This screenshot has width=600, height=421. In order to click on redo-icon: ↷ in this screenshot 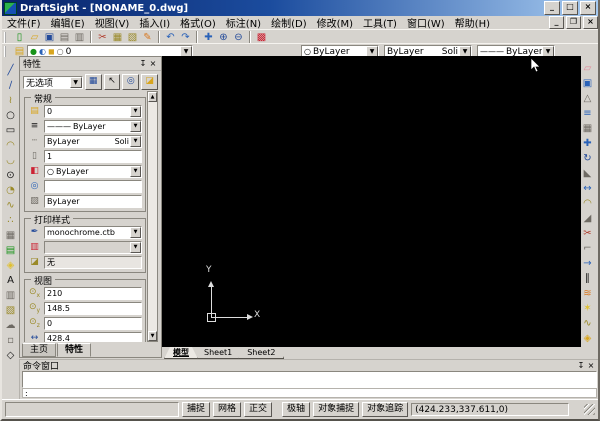, I will do `click(185, 37)`.